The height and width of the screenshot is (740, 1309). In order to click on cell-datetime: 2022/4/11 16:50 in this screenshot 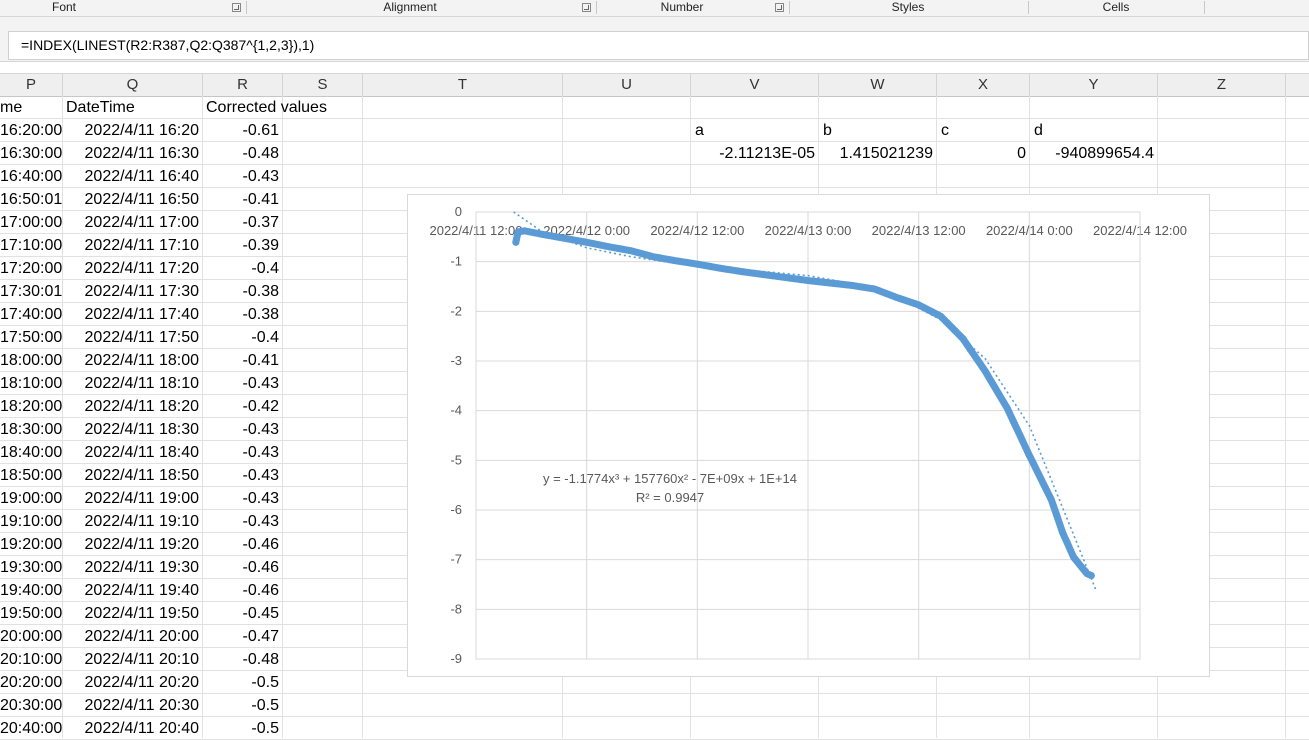, I will do `click(131, 199)`.